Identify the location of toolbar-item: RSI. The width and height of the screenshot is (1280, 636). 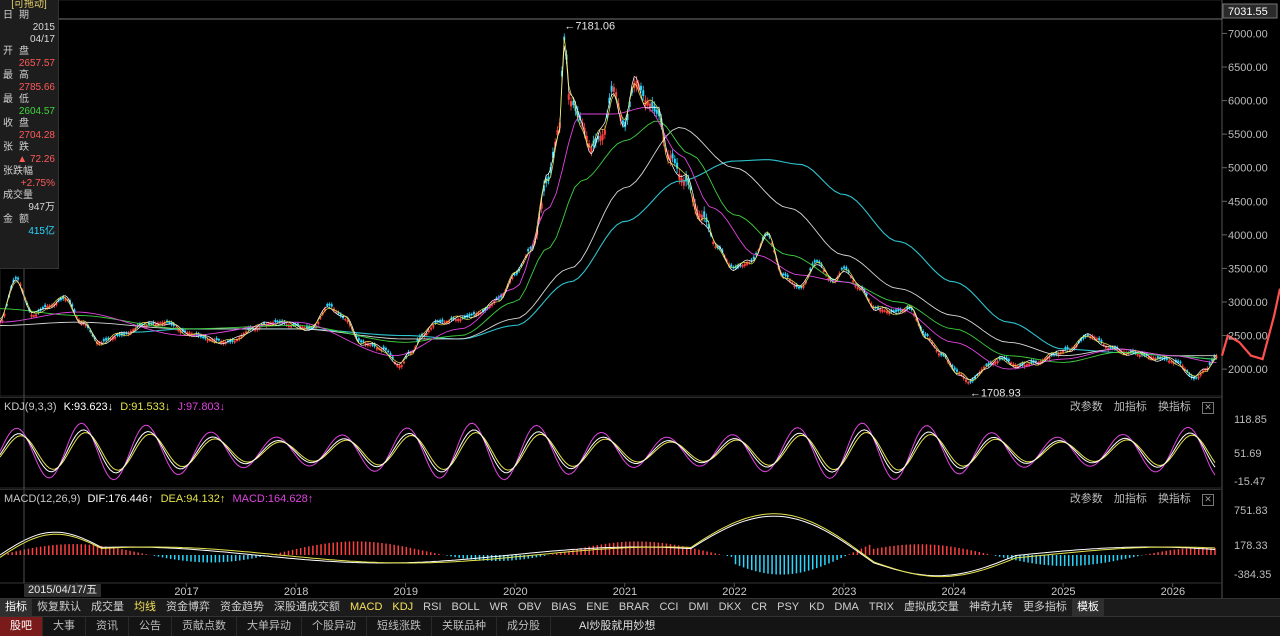
(432, 607).